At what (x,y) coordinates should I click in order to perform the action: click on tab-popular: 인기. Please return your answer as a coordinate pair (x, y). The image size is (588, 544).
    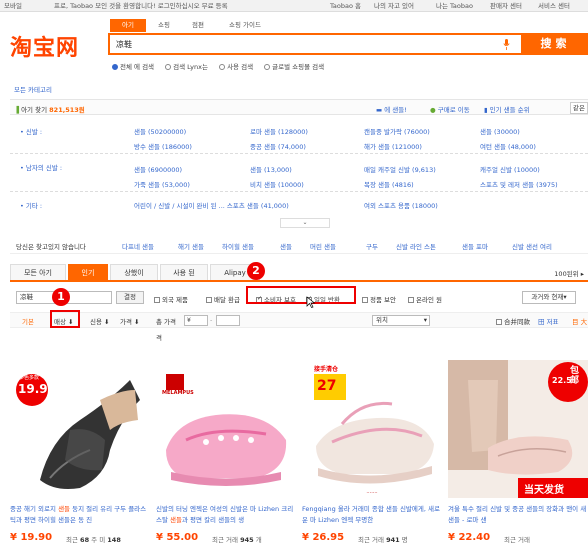
    Looking at the image, I should click on (88, 272).